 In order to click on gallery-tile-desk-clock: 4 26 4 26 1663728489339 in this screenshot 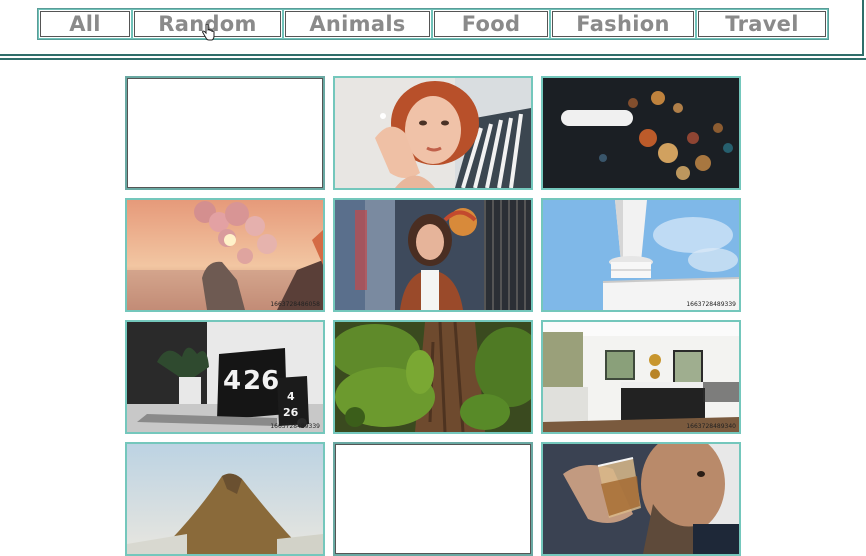, I will do `click(225, 377)`.